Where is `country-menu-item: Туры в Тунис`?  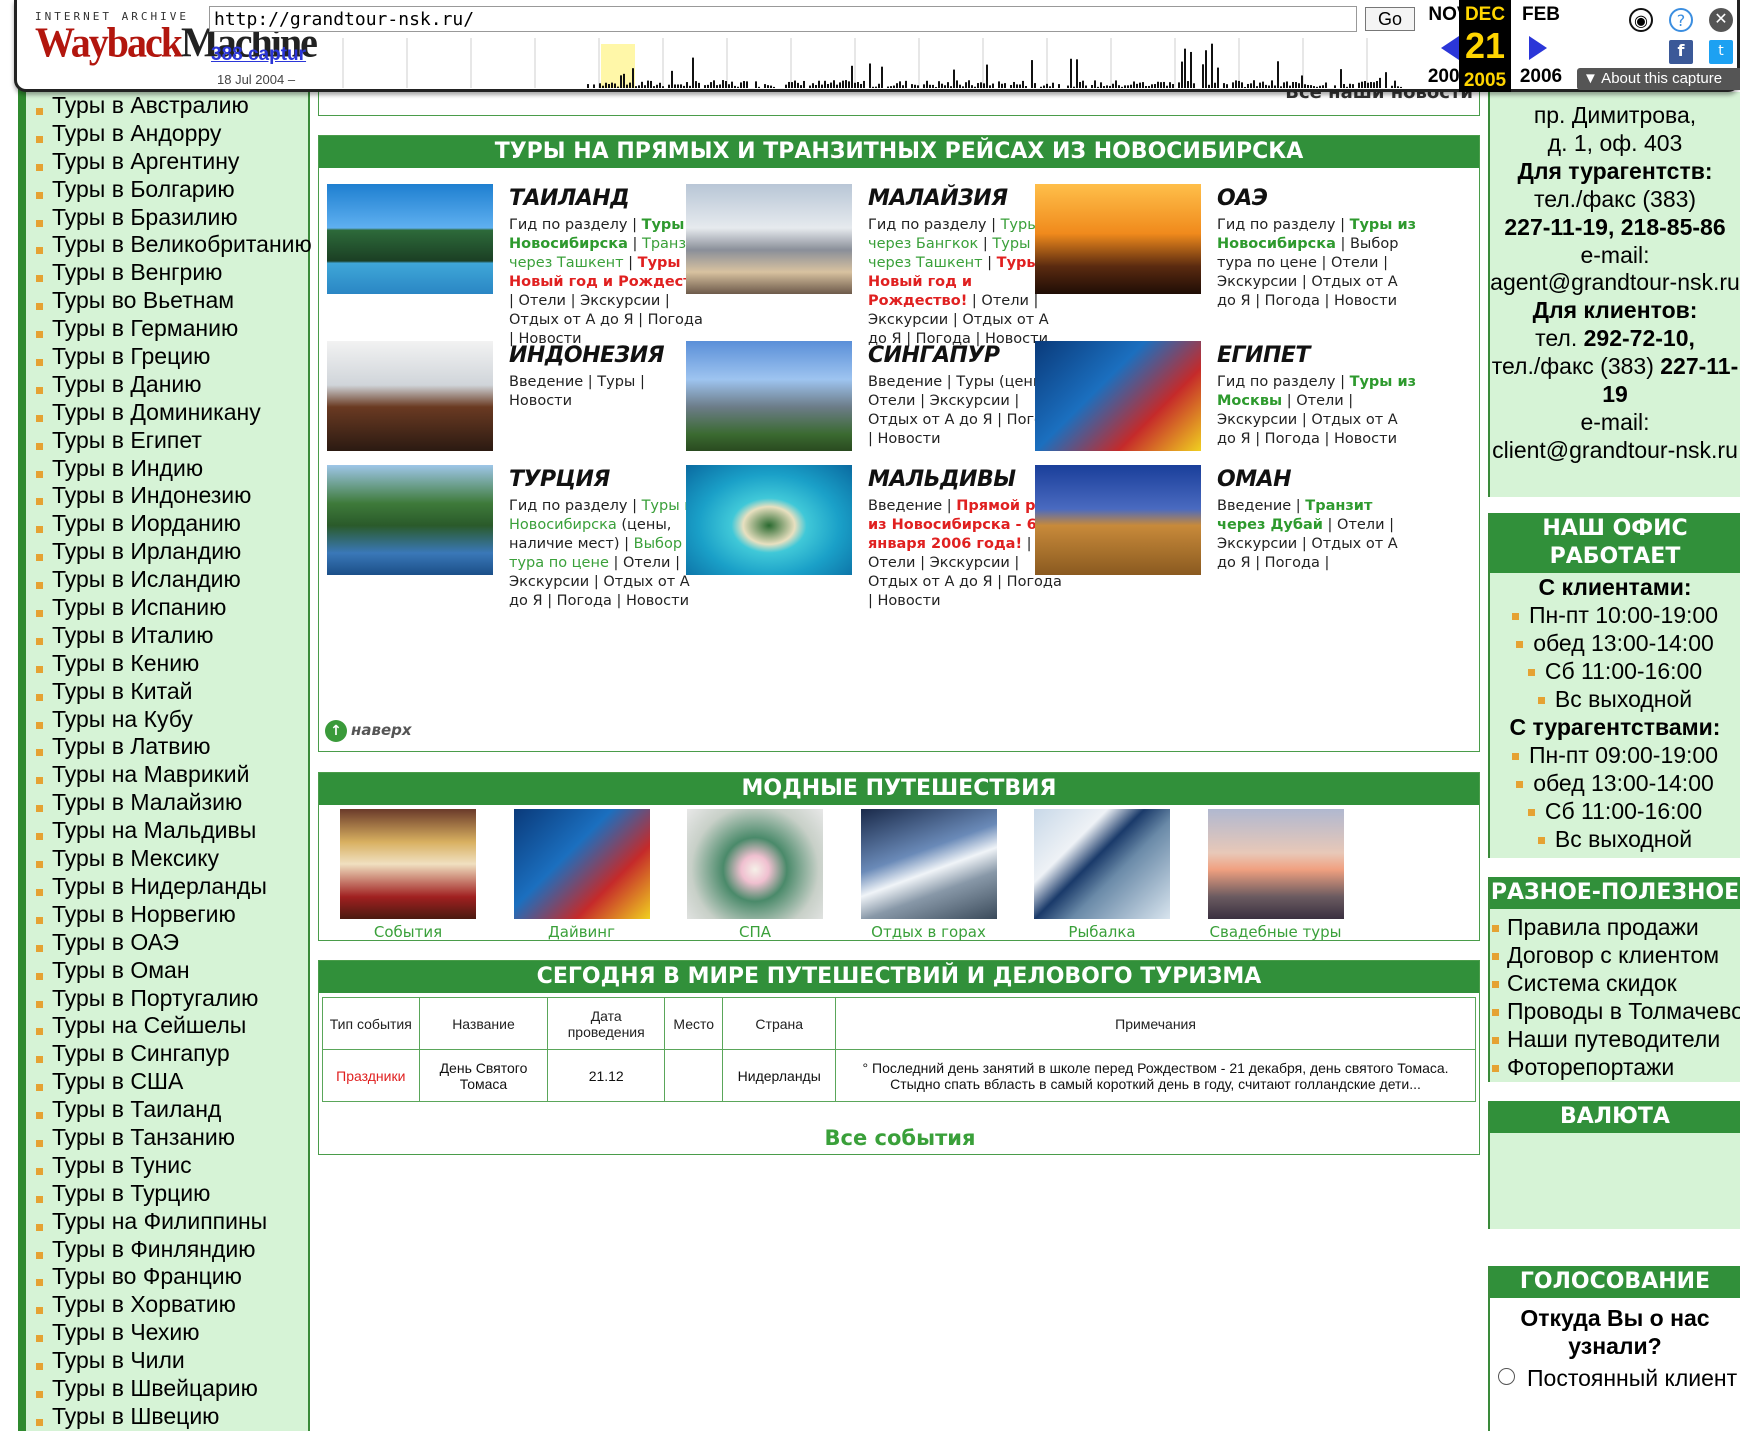
country-menu-item: Туры в Тунис is located at coordinates (174, 1166).